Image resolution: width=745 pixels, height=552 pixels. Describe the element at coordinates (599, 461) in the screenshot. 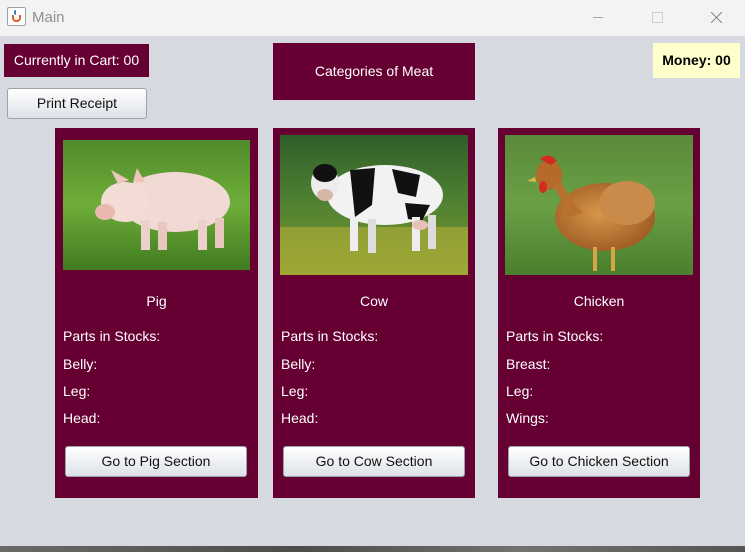

I see `go-to-chicken-section-button: Go to Chicken Section` at that location.